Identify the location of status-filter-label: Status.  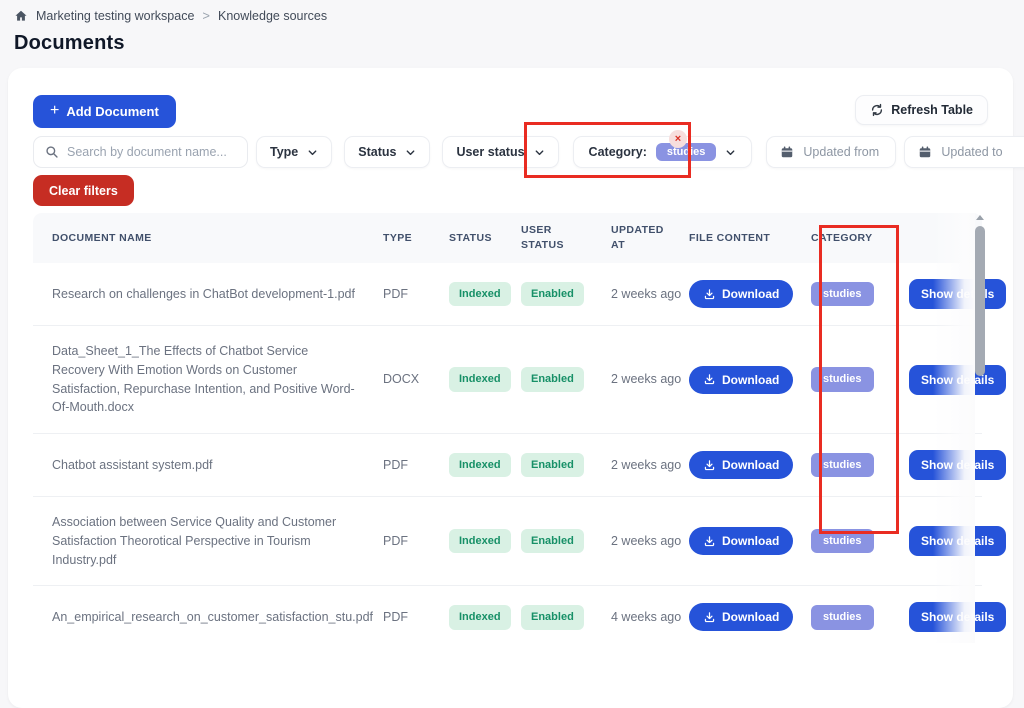
(377, 152).